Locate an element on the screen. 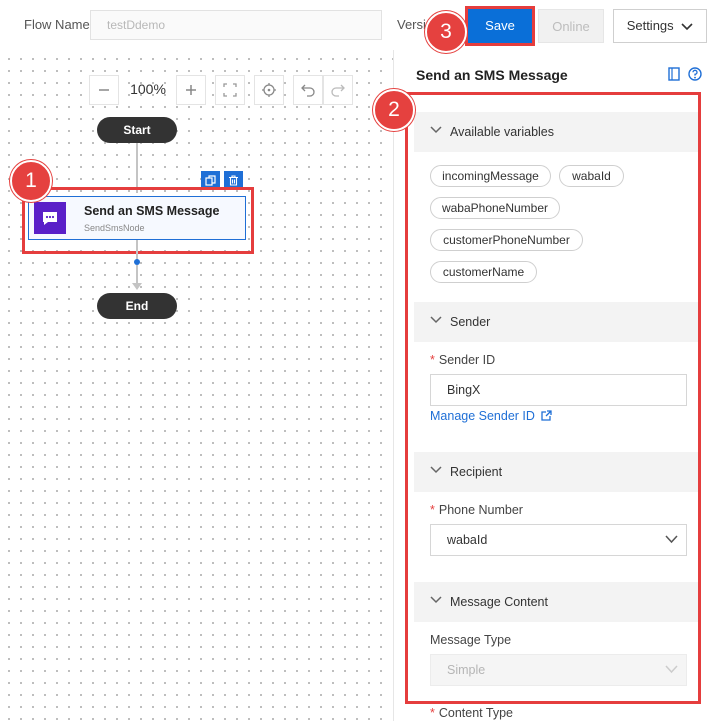 This screenshot has width=715, height=721. copy-icon is located at coordinates (210, 180).